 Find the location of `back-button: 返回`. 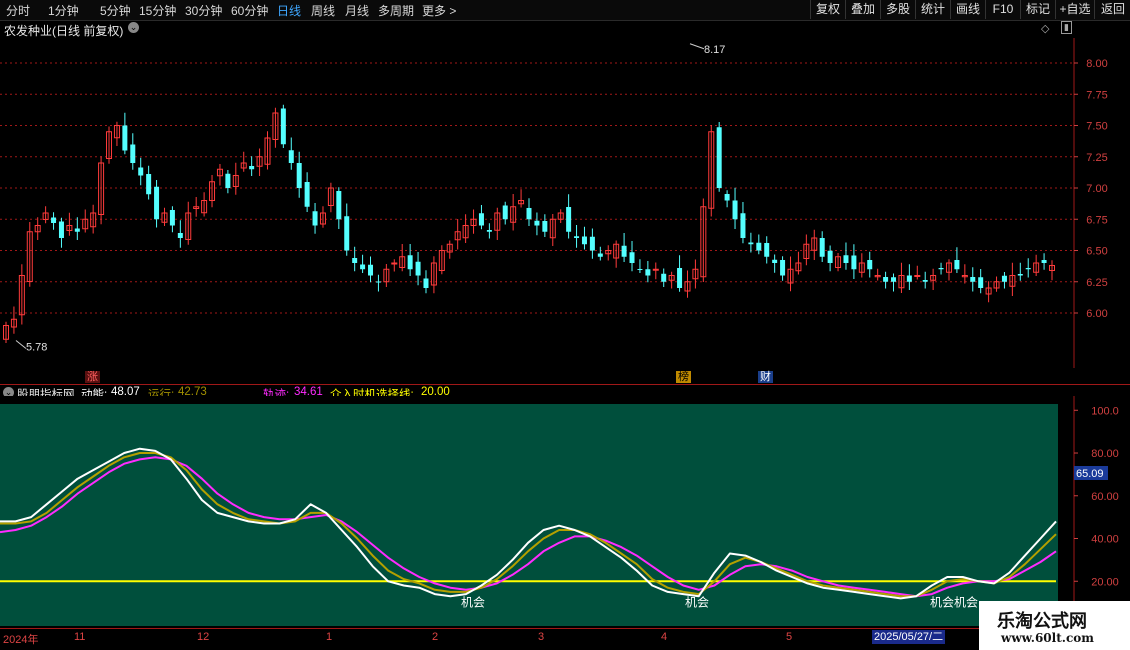

back-button: 返回 is located at coordinates (1112, 9).